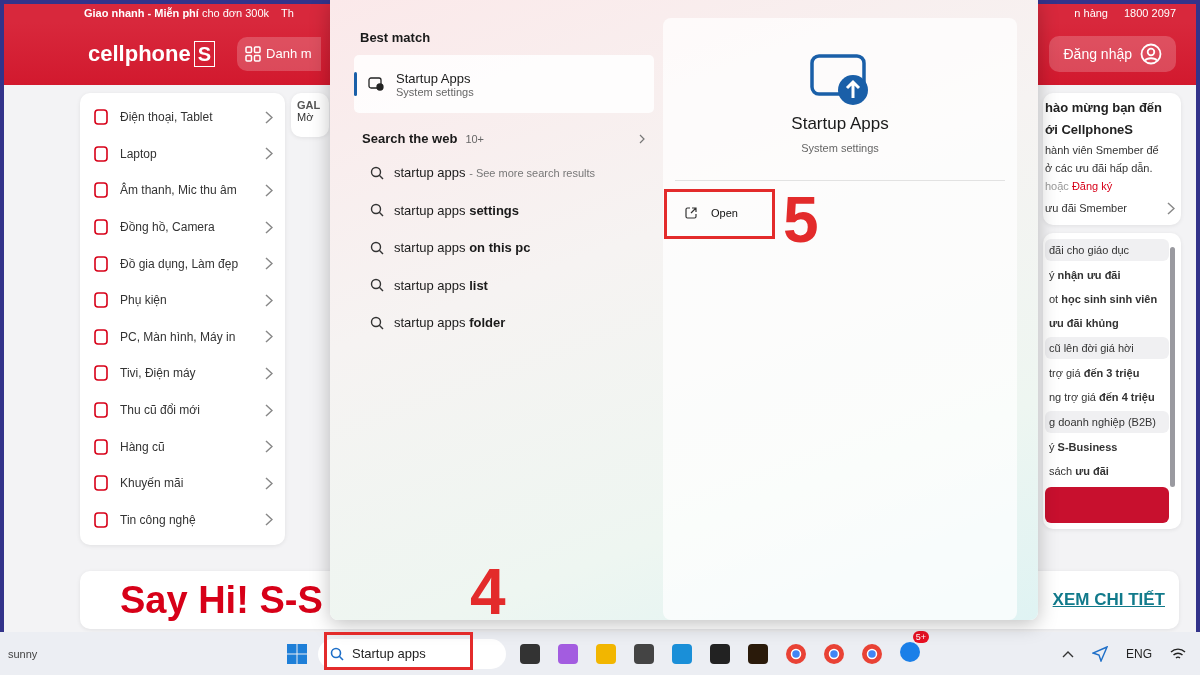 The image size is (1200, 675). What do you see at coordinates (1057, 186) in the screenshot?
I see `register-prefix: hoặc` at bounding box center [1057, 186].